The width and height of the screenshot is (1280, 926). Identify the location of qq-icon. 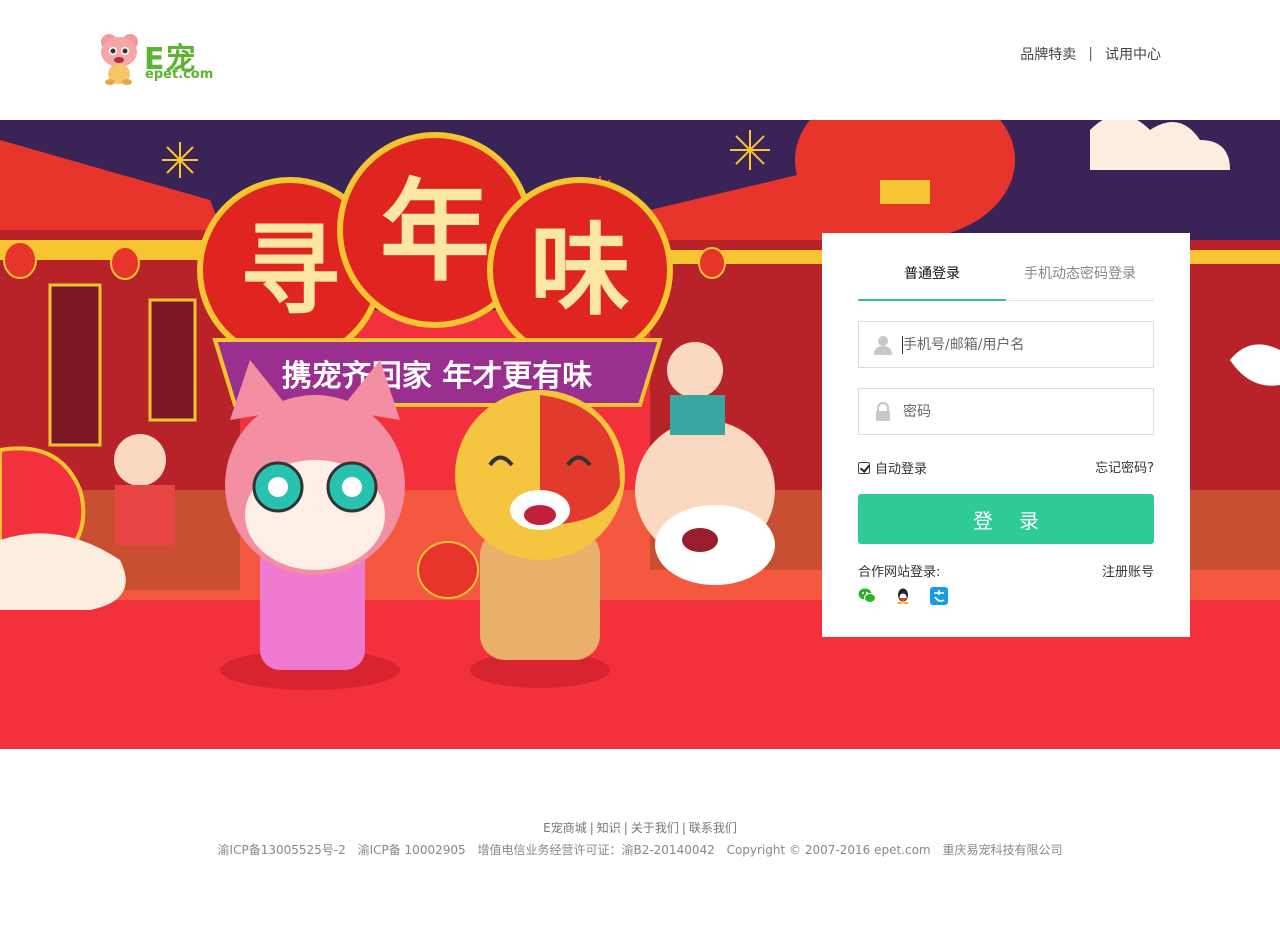
(903, 596).